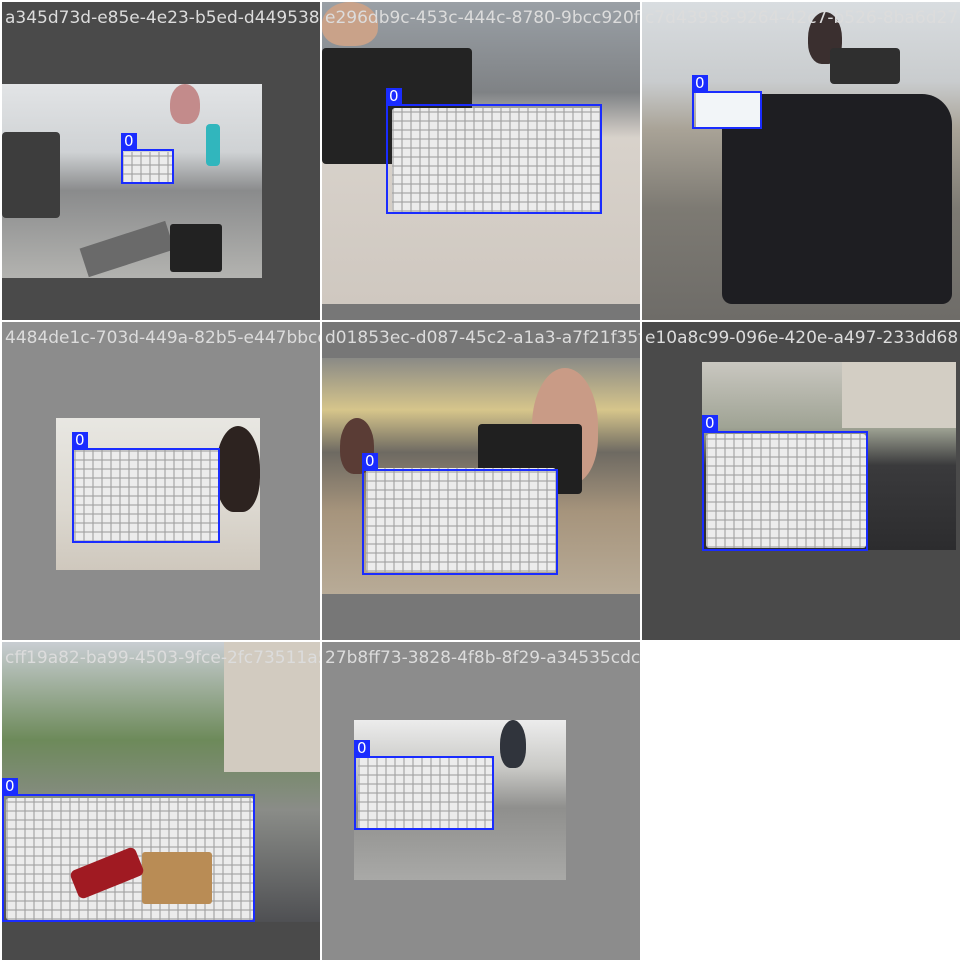 This screenshot has height=960, width=960. Describe the element at coordinates (213, 145) in the screenshot. I see `bottle` at that location.